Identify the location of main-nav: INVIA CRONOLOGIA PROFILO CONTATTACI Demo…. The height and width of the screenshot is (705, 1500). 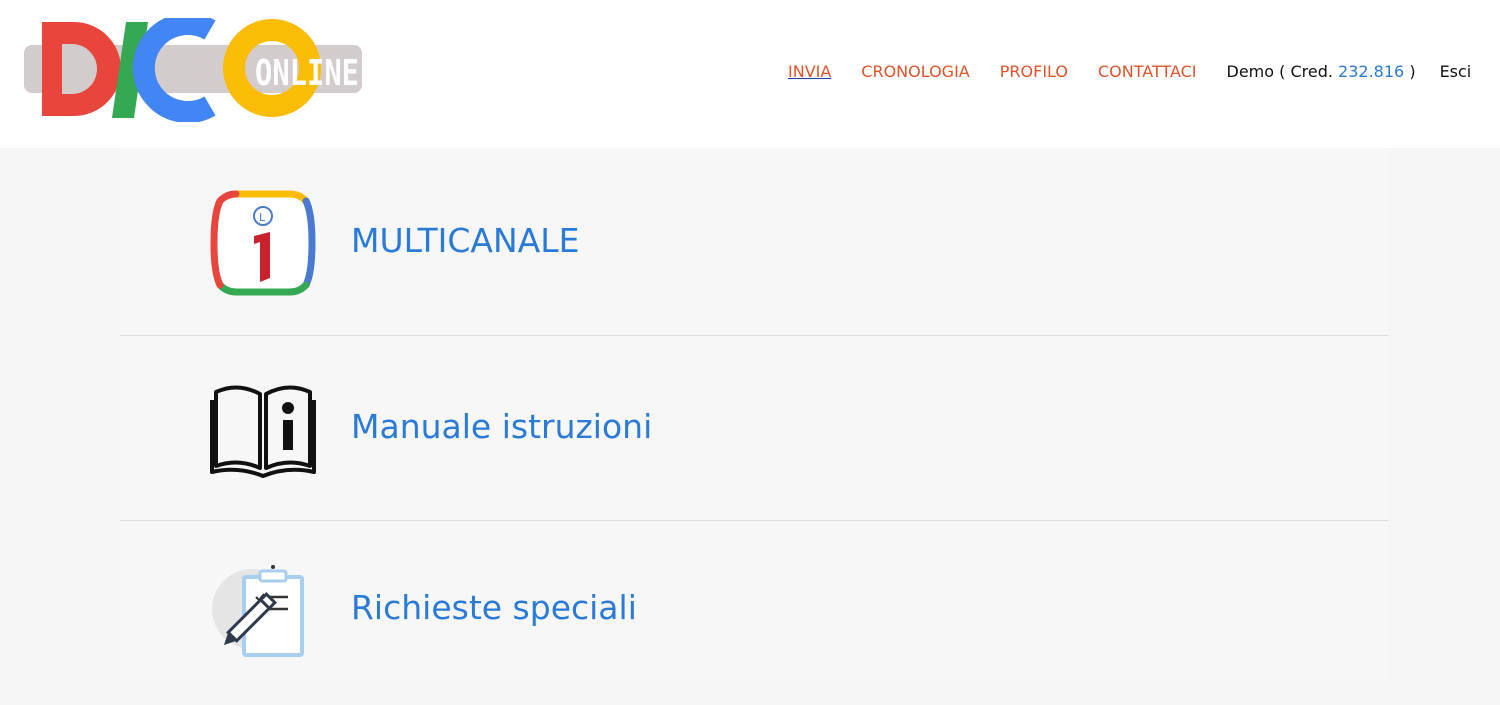
(1129, 71).